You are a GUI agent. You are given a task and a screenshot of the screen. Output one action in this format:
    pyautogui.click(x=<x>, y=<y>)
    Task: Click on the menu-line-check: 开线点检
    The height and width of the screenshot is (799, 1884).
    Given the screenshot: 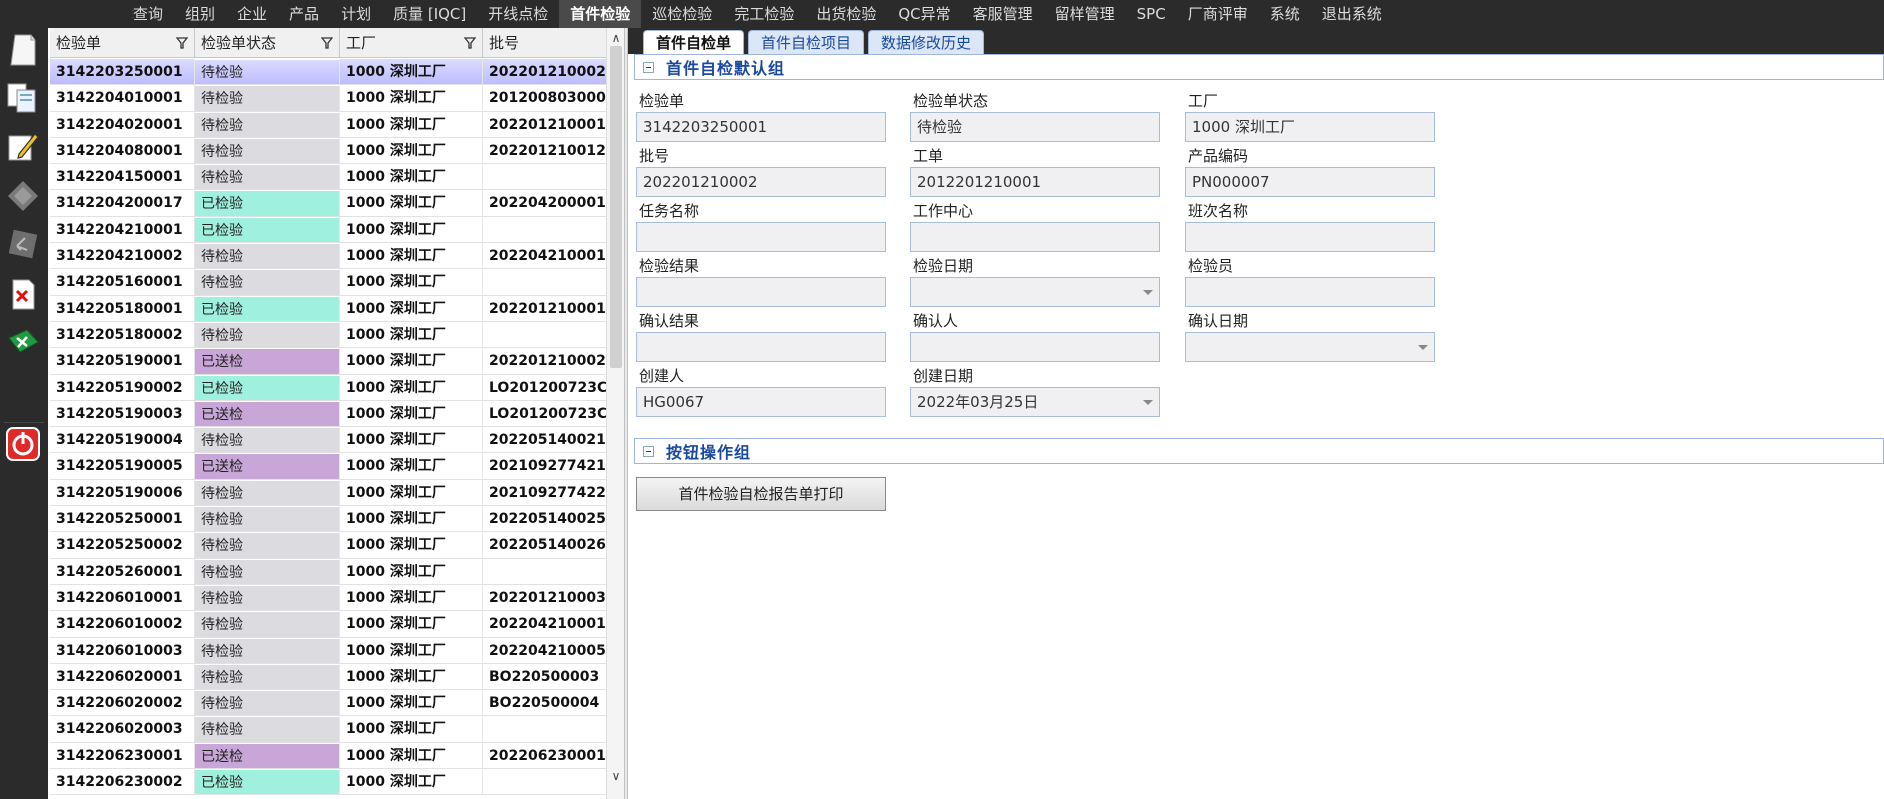 What is the action you would take?
    pyautogui.click(x=518, y=14)
    